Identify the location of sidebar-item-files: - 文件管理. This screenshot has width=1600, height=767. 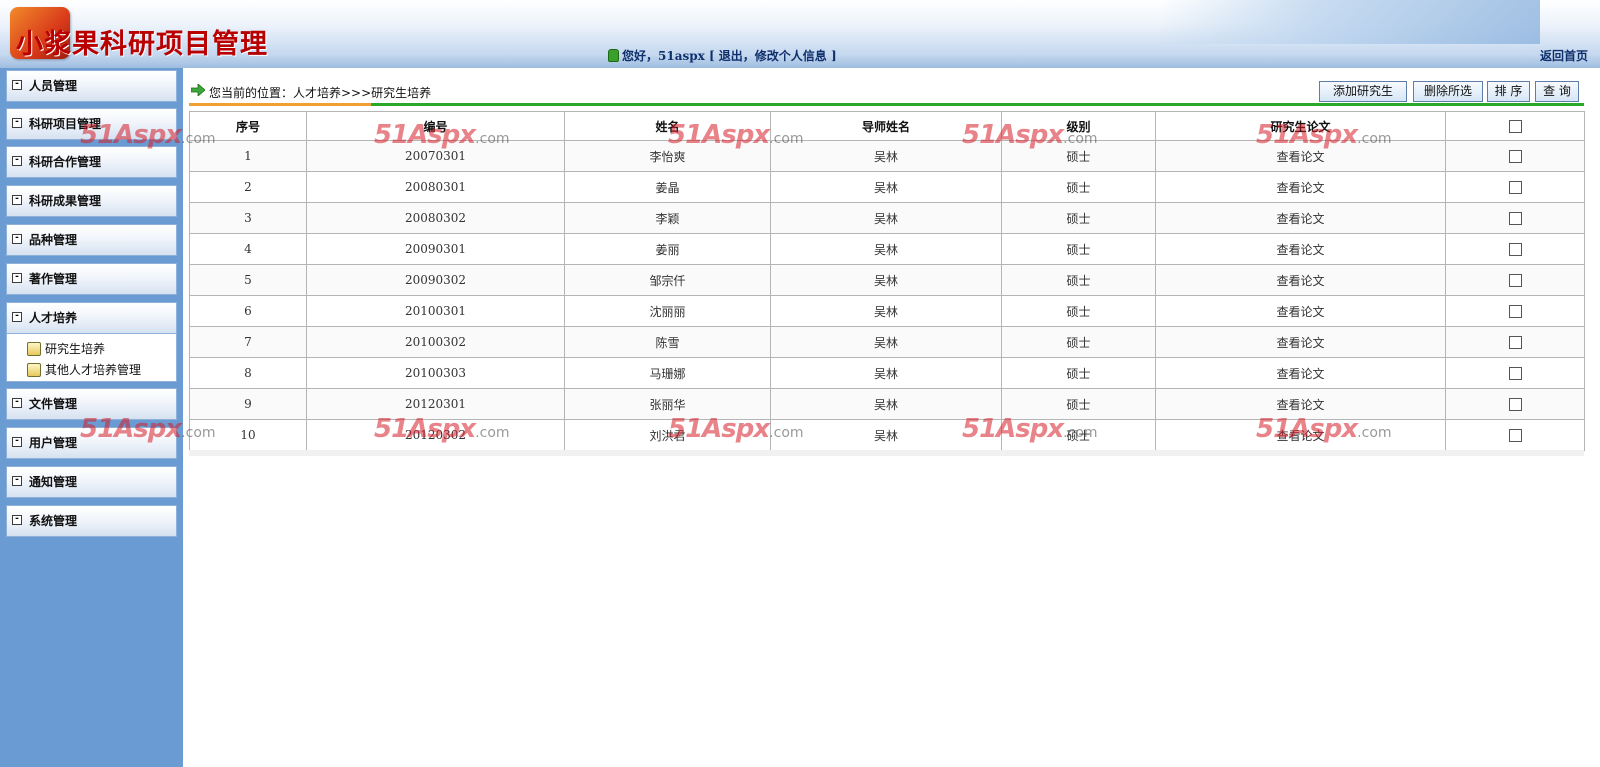
(91, 404).